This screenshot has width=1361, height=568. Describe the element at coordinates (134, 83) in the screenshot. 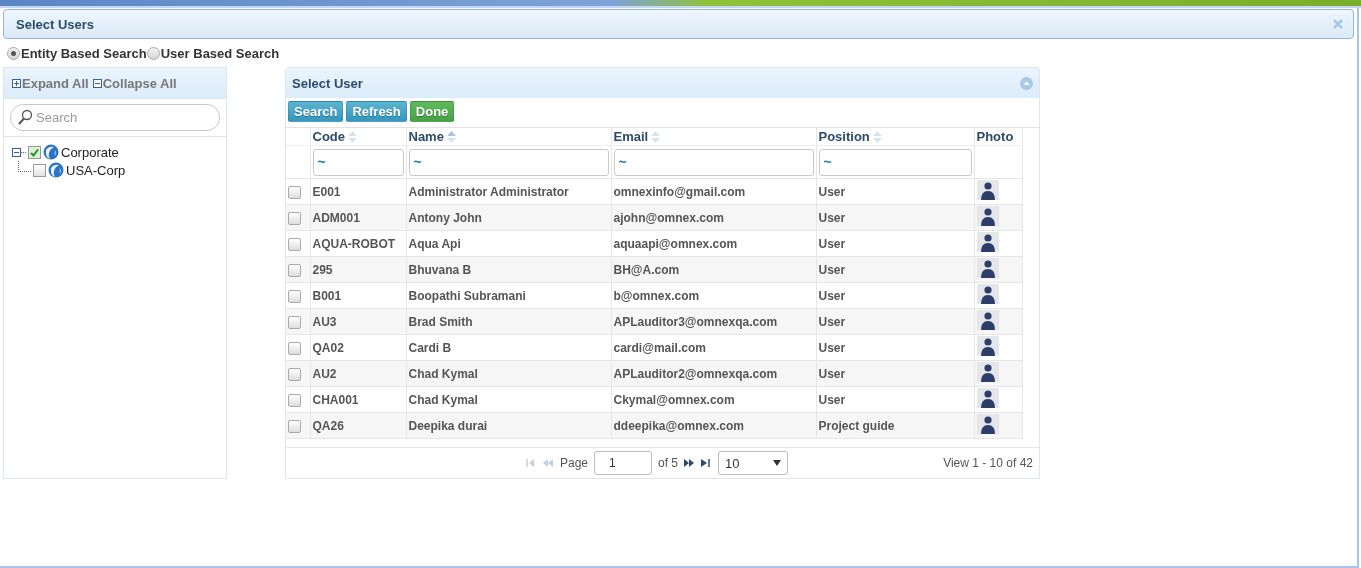

I see `collapse-all-link: Collapse All` at that location.